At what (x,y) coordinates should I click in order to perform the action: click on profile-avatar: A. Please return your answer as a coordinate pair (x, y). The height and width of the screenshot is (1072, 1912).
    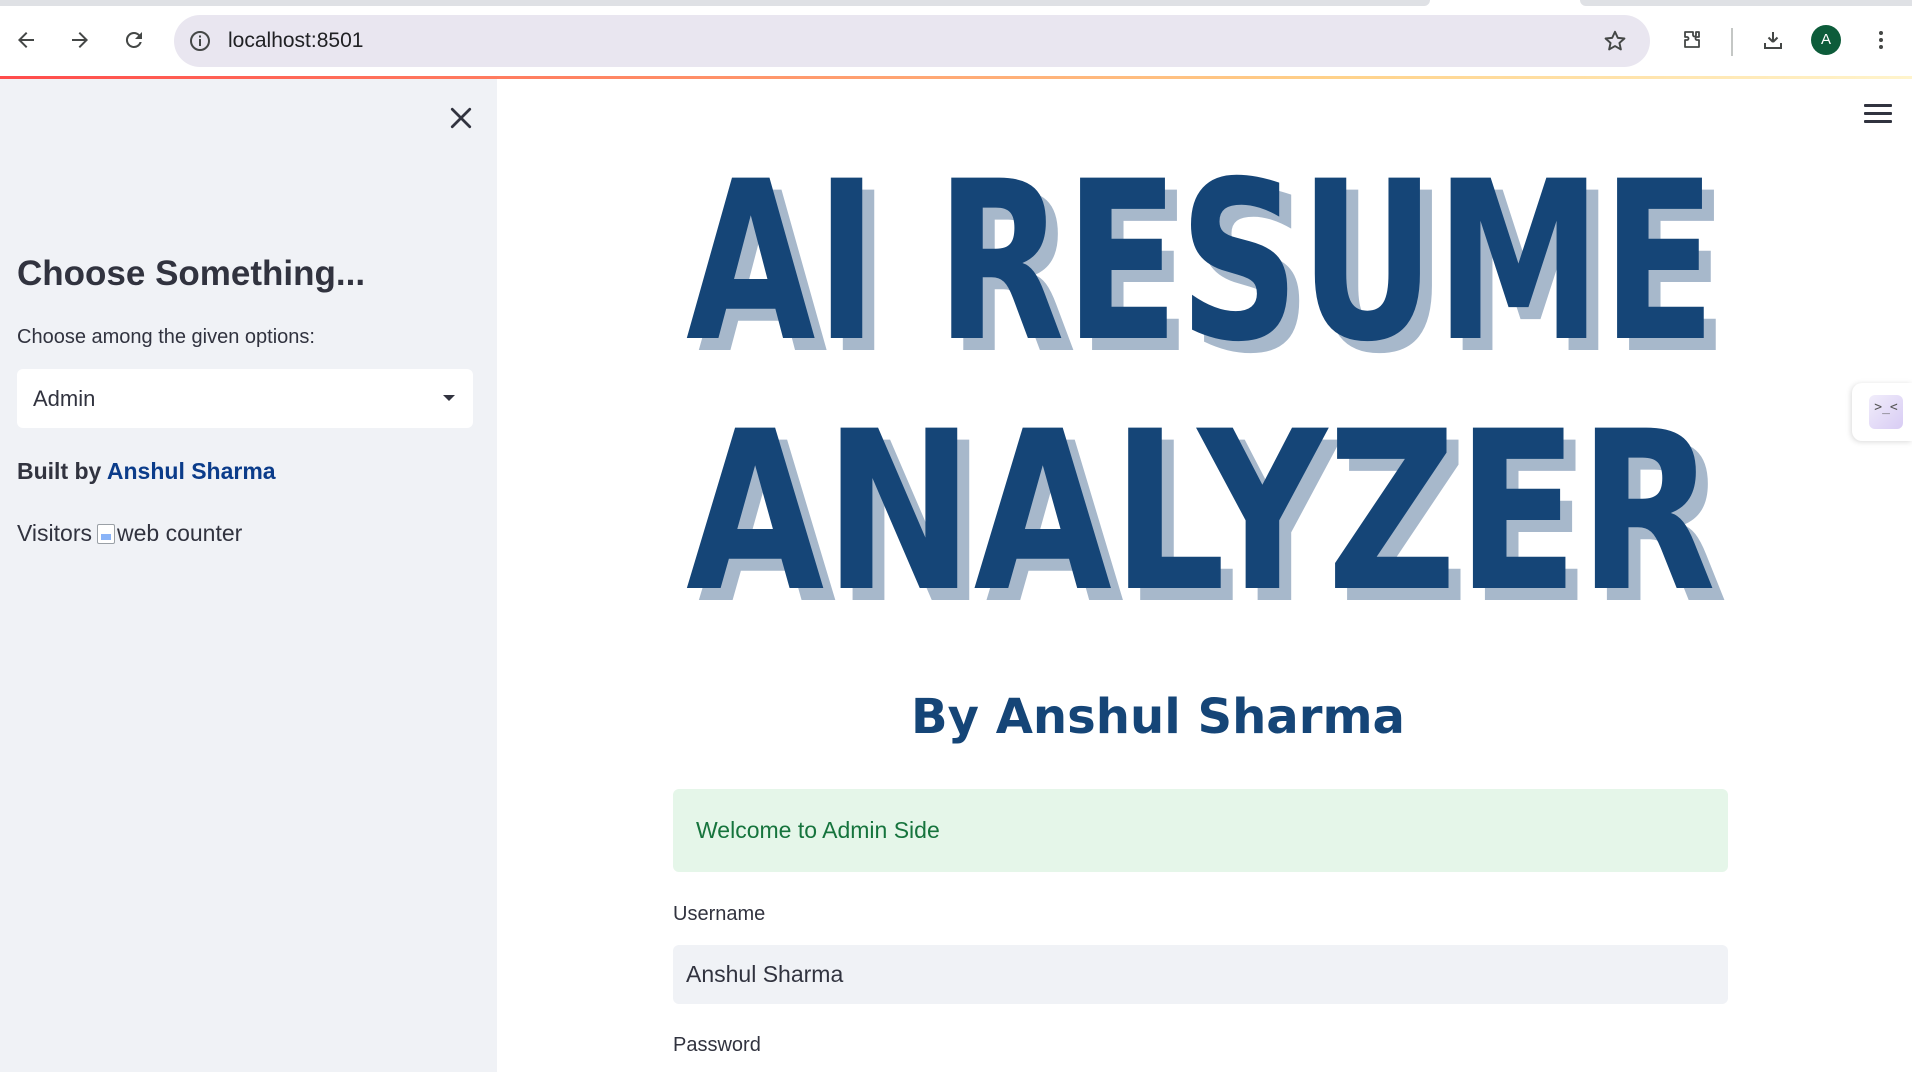
    Looking at the image, I should click on (1826, 40).